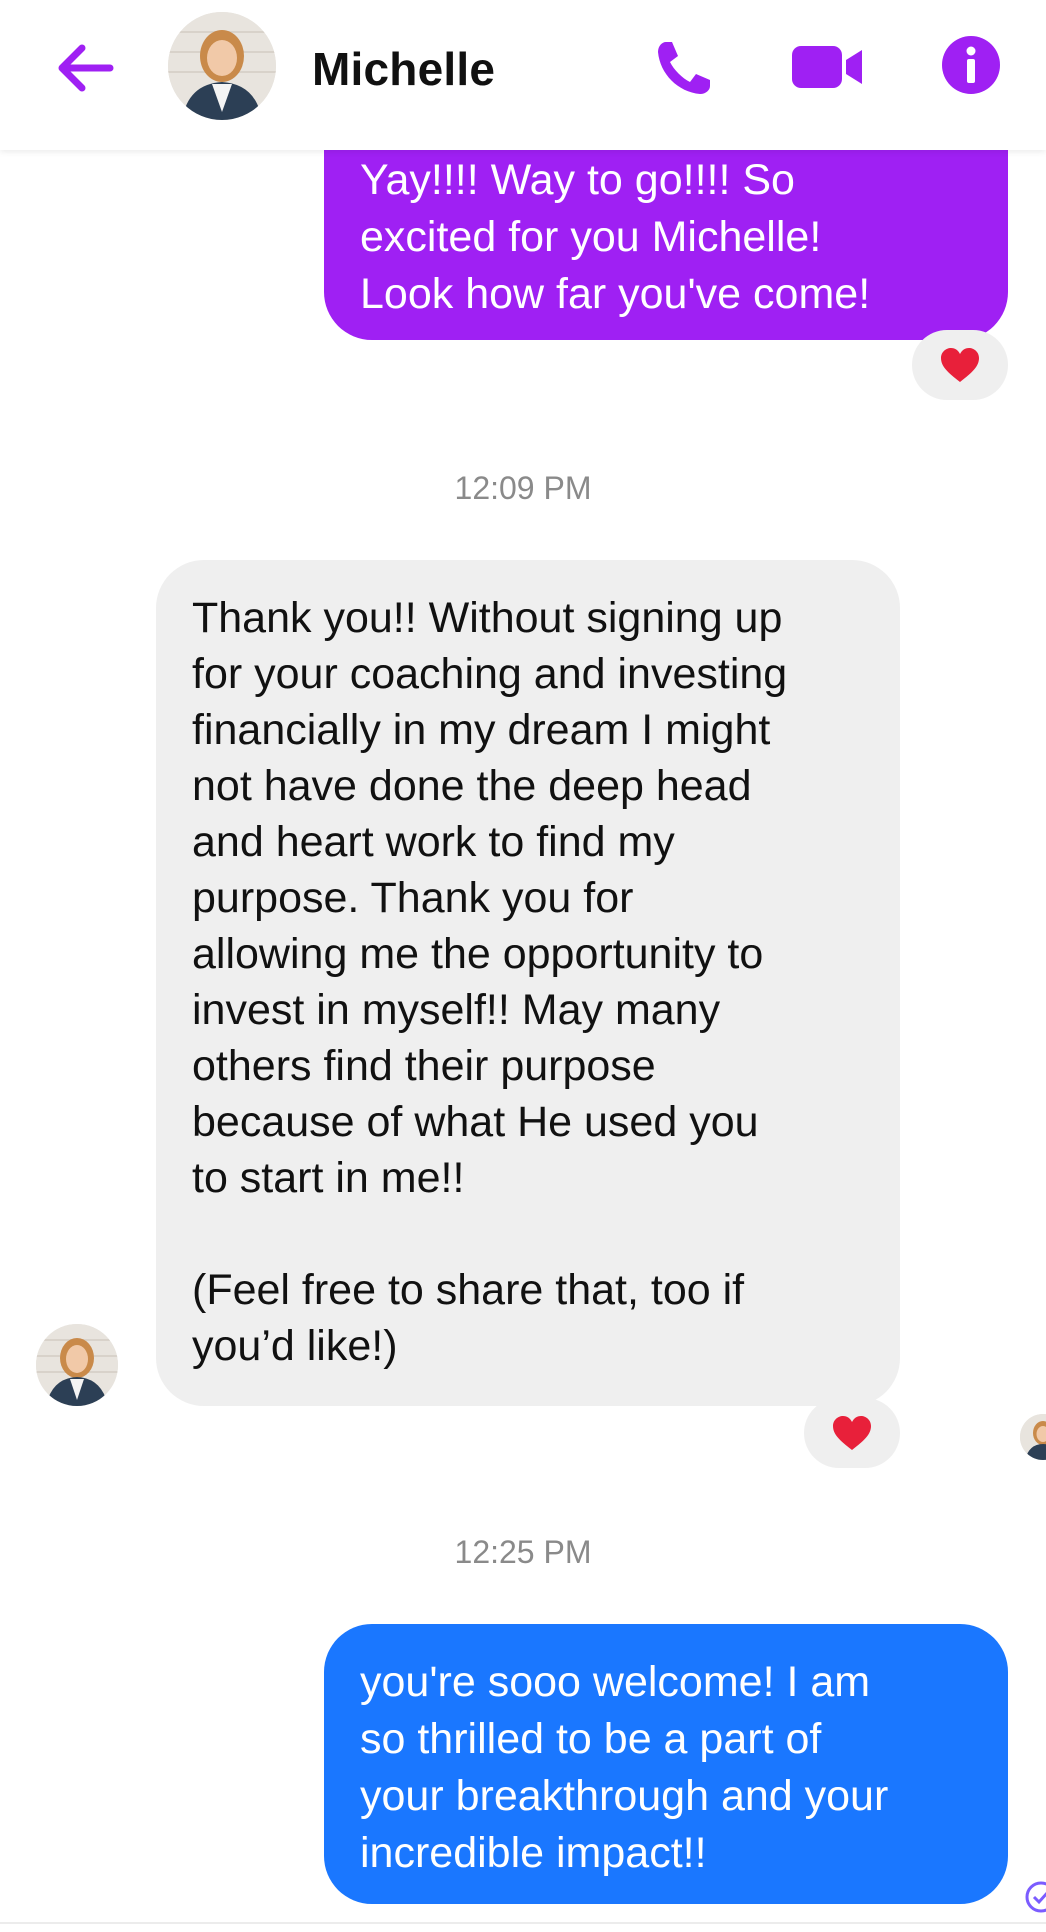 This screenshot has width=1046, height=1932. What do you see at coordinates (971, 65) in the screenshot?
I see `info-icon` at bounding box center [971, 65].